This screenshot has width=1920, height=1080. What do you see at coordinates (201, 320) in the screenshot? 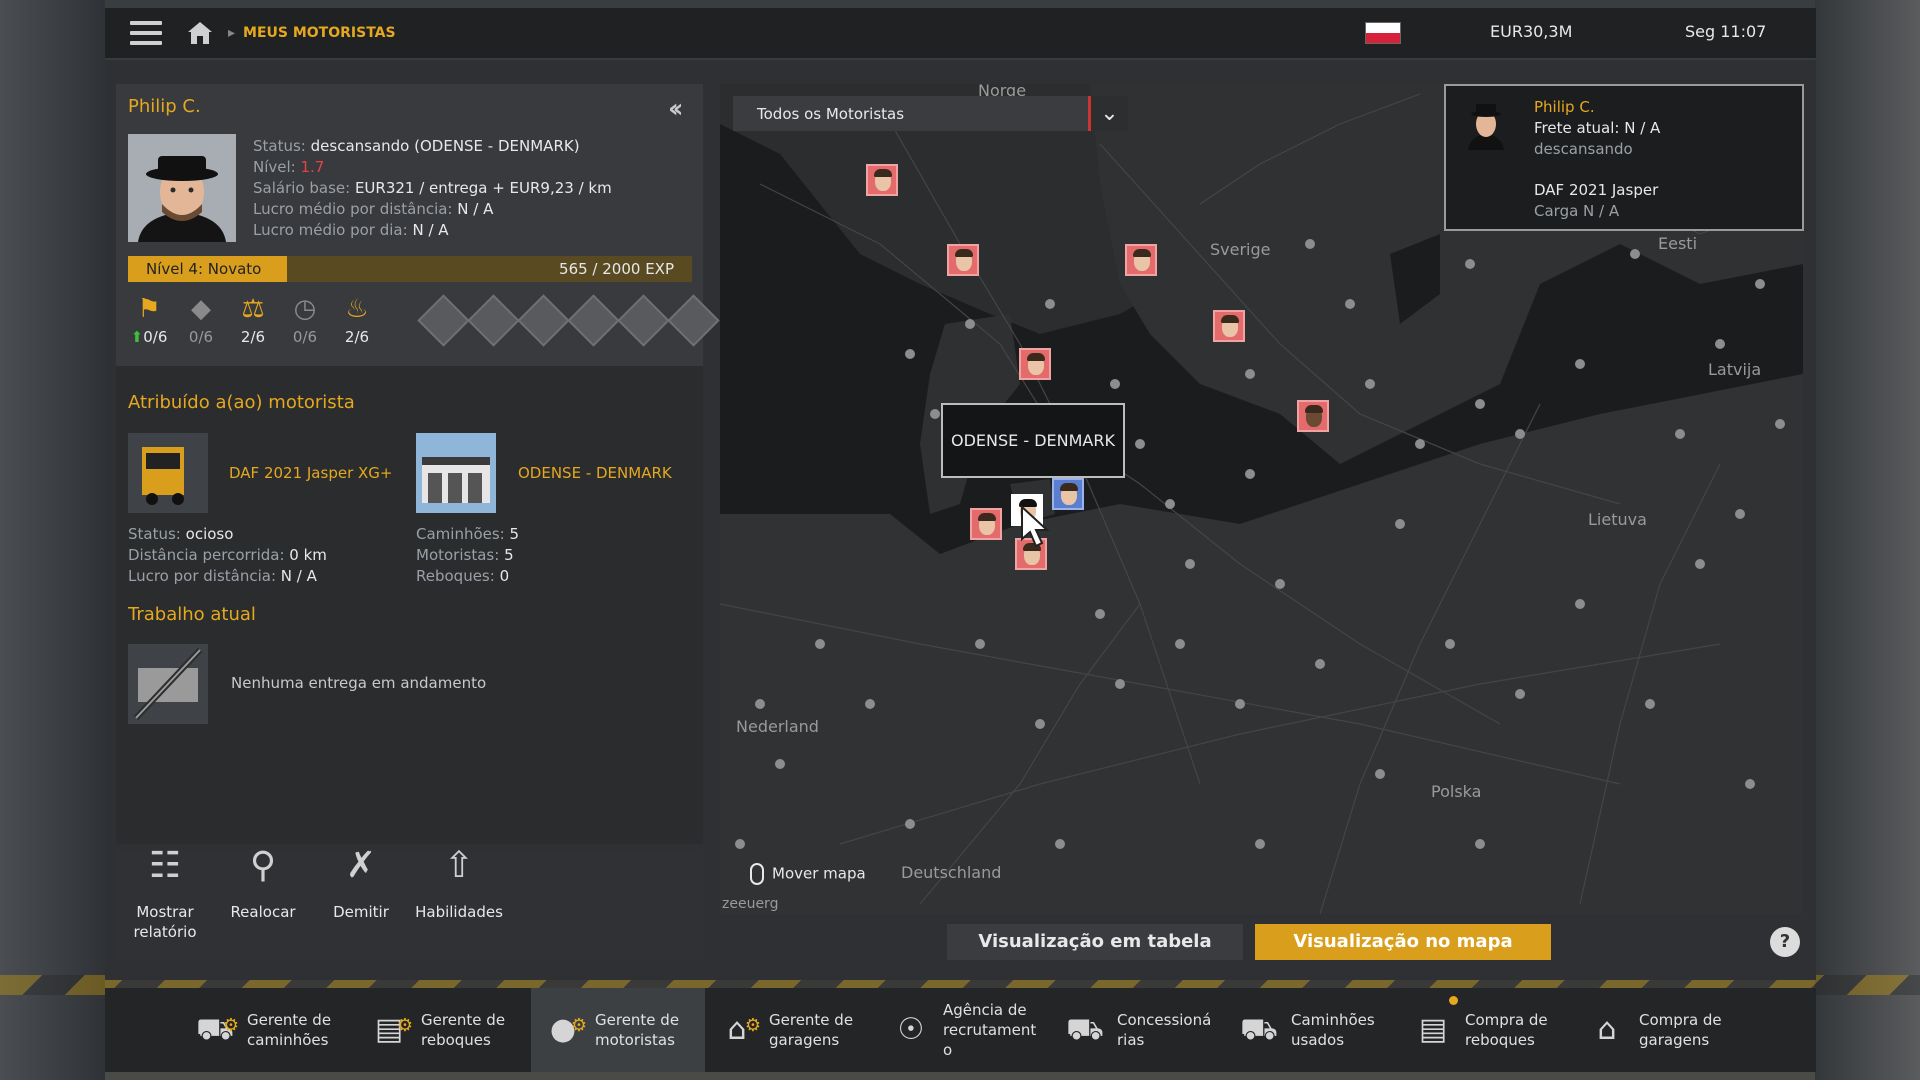
I see `skill-hazardous: ◆ 0/6` at bounding box center [201, 320].